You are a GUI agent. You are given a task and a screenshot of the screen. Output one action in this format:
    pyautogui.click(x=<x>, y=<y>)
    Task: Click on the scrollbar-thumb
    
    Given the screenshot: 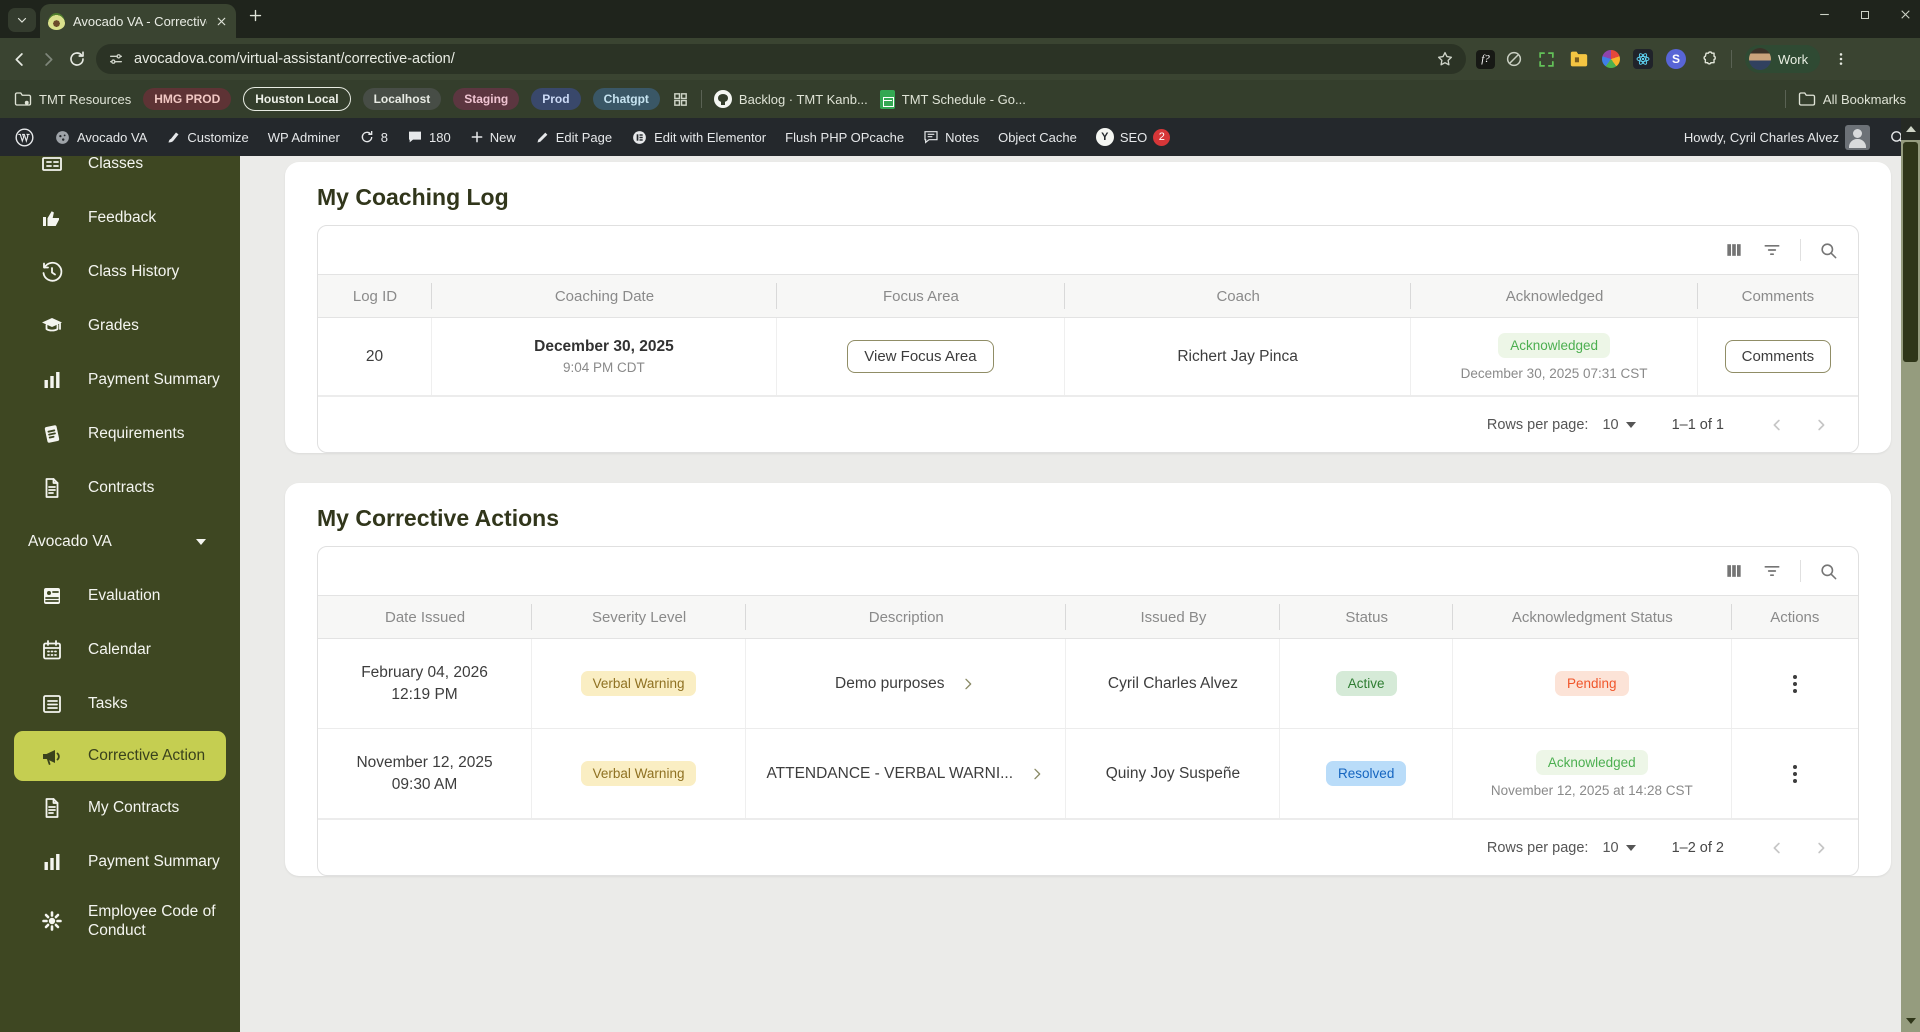 What is the action you would take?
    pyautogui.click(x=1910, y=252)
    